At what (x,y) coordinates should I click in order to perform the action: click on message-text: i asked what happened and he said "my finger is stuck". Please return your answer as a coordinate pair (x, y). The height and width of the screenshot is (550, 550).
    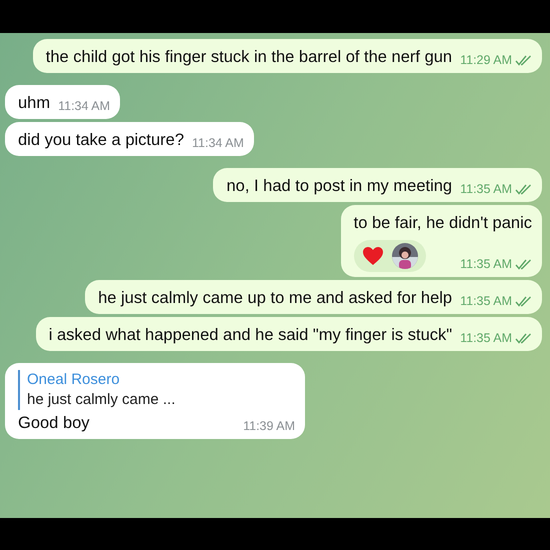
    Looking at the image, I should click on (250, 335).